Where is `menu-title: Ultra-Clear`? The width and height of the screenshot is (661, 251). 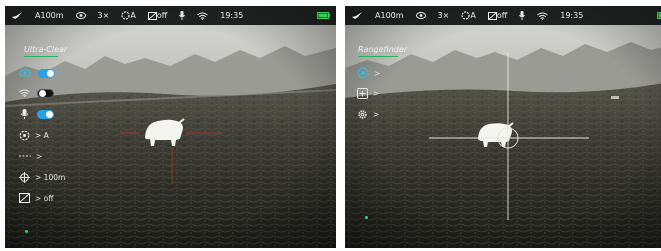 menu-title: Ultra-Clear is located at coordinates (46, 49).